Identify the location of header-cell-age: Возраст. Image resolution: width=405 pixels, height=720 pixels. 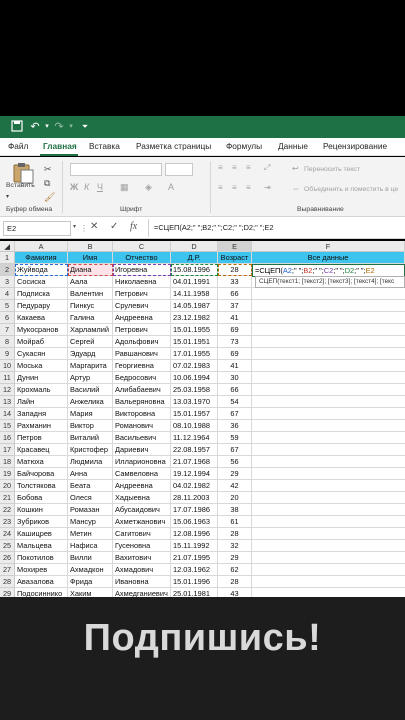
(235, 258).